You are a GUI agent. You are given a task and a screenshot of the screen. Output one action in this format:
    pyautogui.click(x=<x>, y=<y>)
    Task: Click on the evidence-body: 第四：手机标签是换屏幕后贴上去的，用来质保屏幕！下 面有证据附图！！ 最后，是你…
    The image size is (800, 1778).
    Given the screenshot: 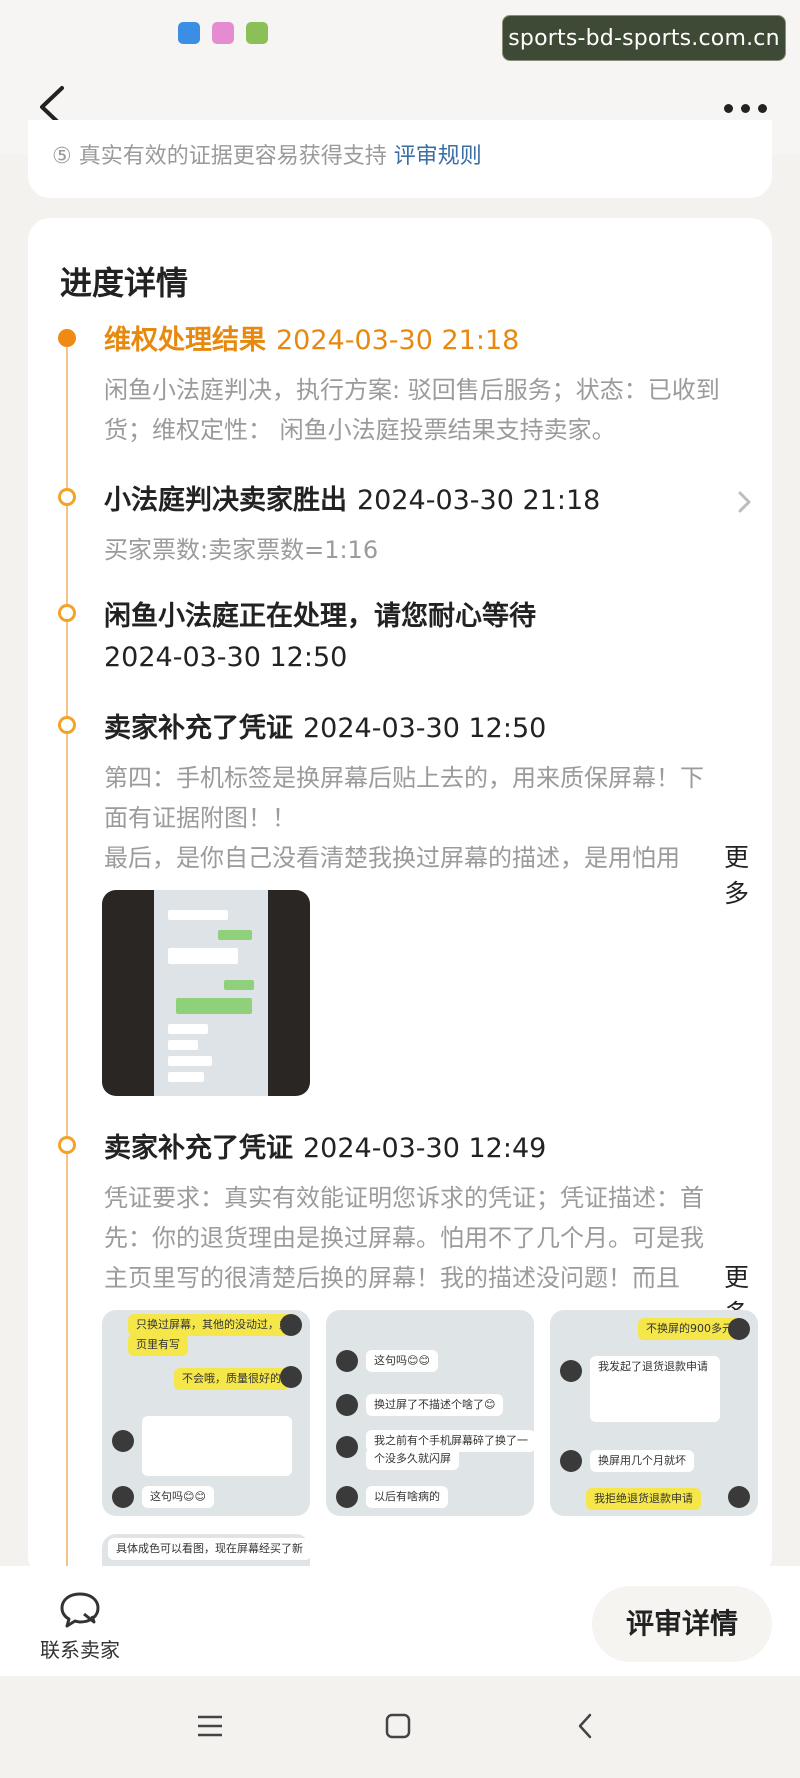 What is the action you would take?
    pyautogui.click(x=444, y=818)
    